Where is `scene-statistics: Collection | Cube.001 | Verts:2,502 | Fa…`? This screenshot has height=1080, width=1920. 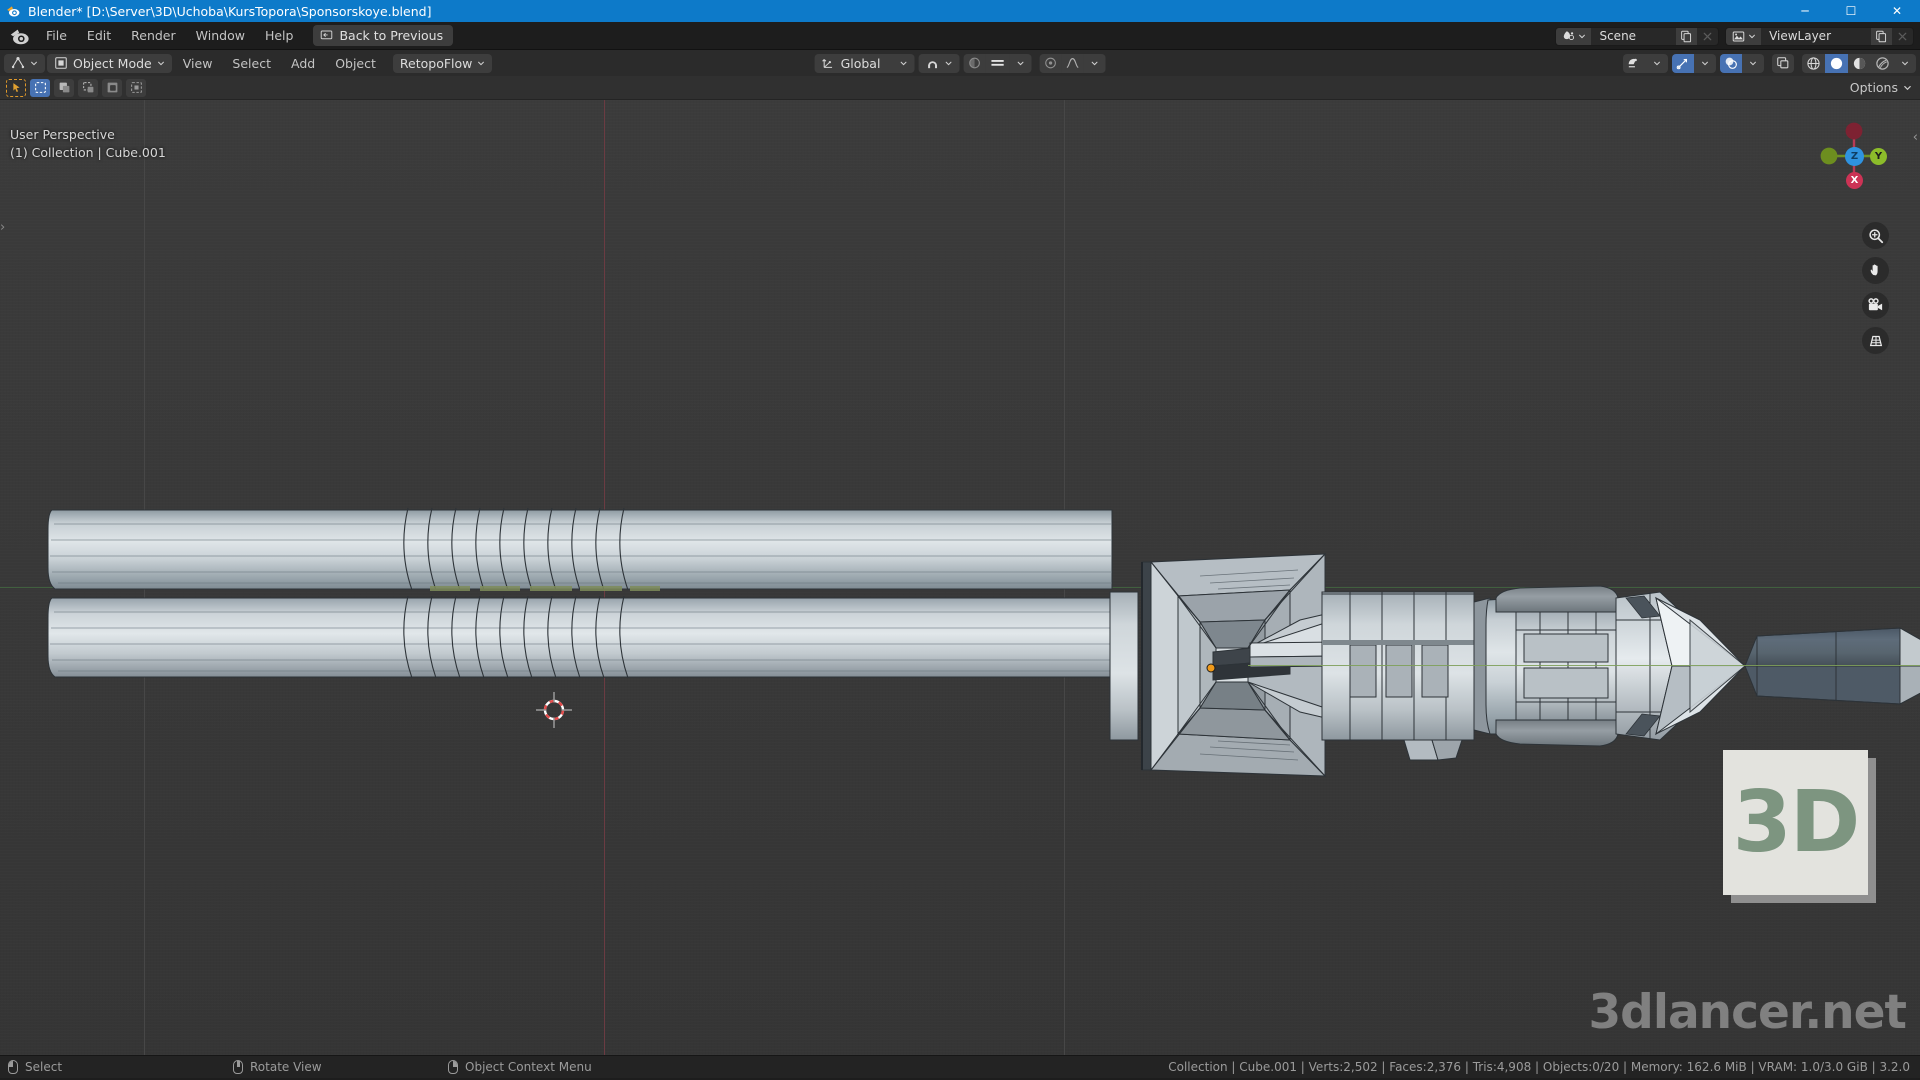 scene-statistics: Collection | Cube.001 | Verts:2,502 | Fa… is located at coordinates (1539, 1067).